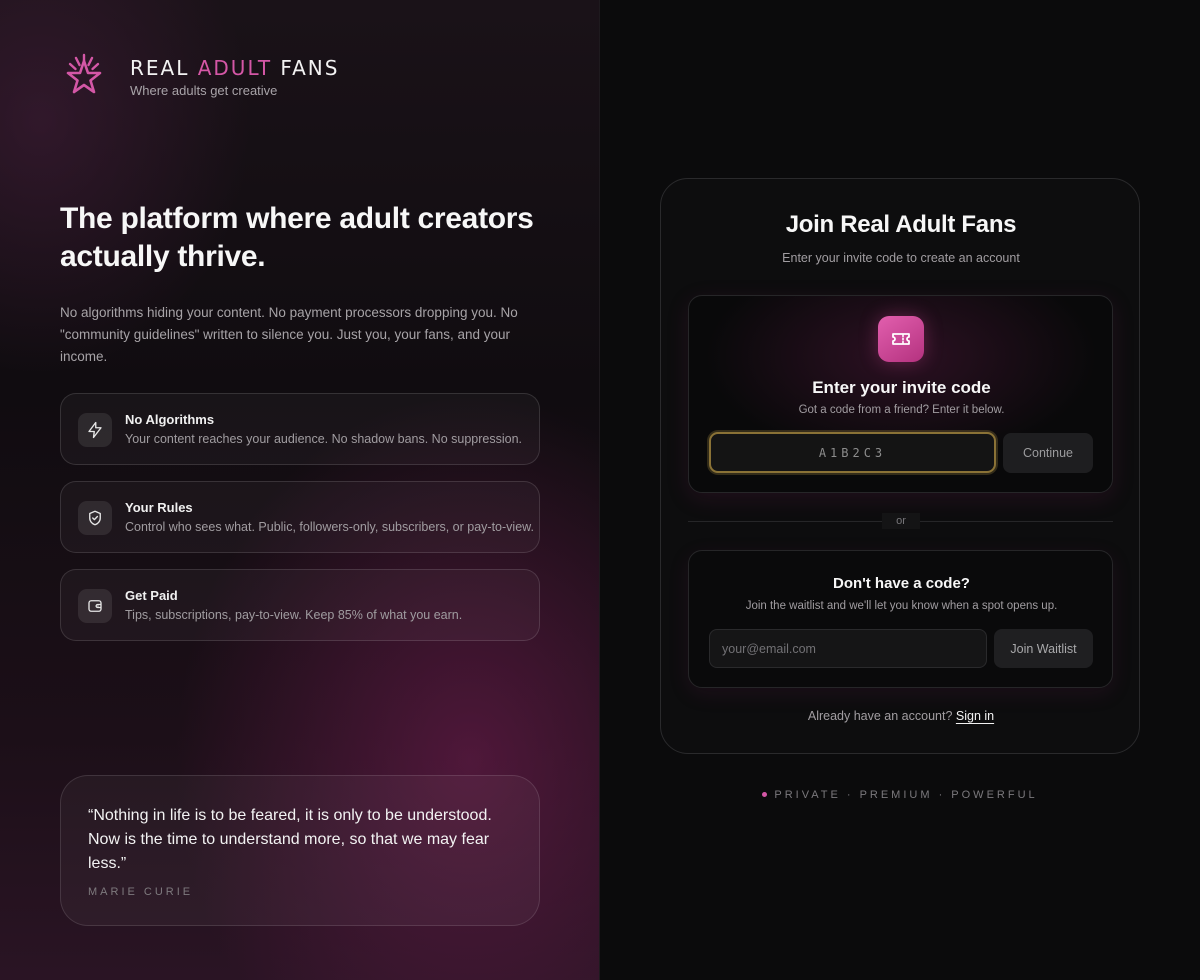 The height and width of the screenshot is (980, 1200). Describe the element at coordinates (901, 224) in the screenshot. I see `join-title: Join Real Adult Fans` at that location.